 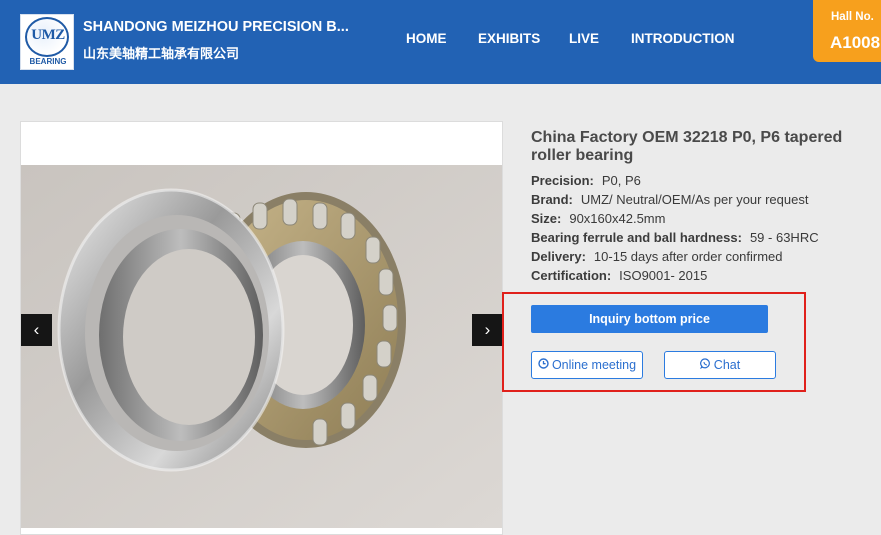 I want to click on logo-wordmark: BEARING, so click(x=48, y=61).